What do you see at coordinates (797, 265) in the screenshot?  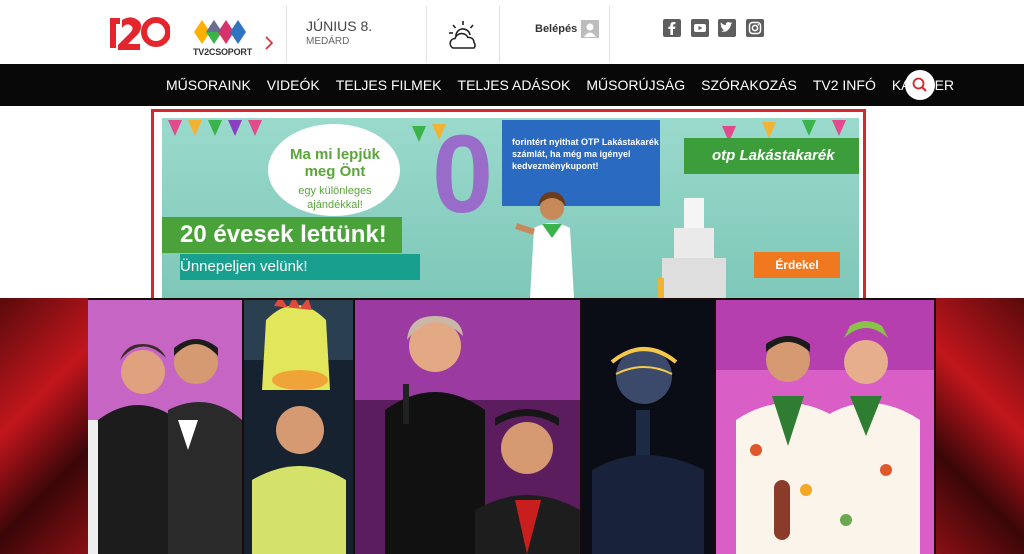 I see `ad-cta-button: Érdekel` at bounding box center [797, 265].